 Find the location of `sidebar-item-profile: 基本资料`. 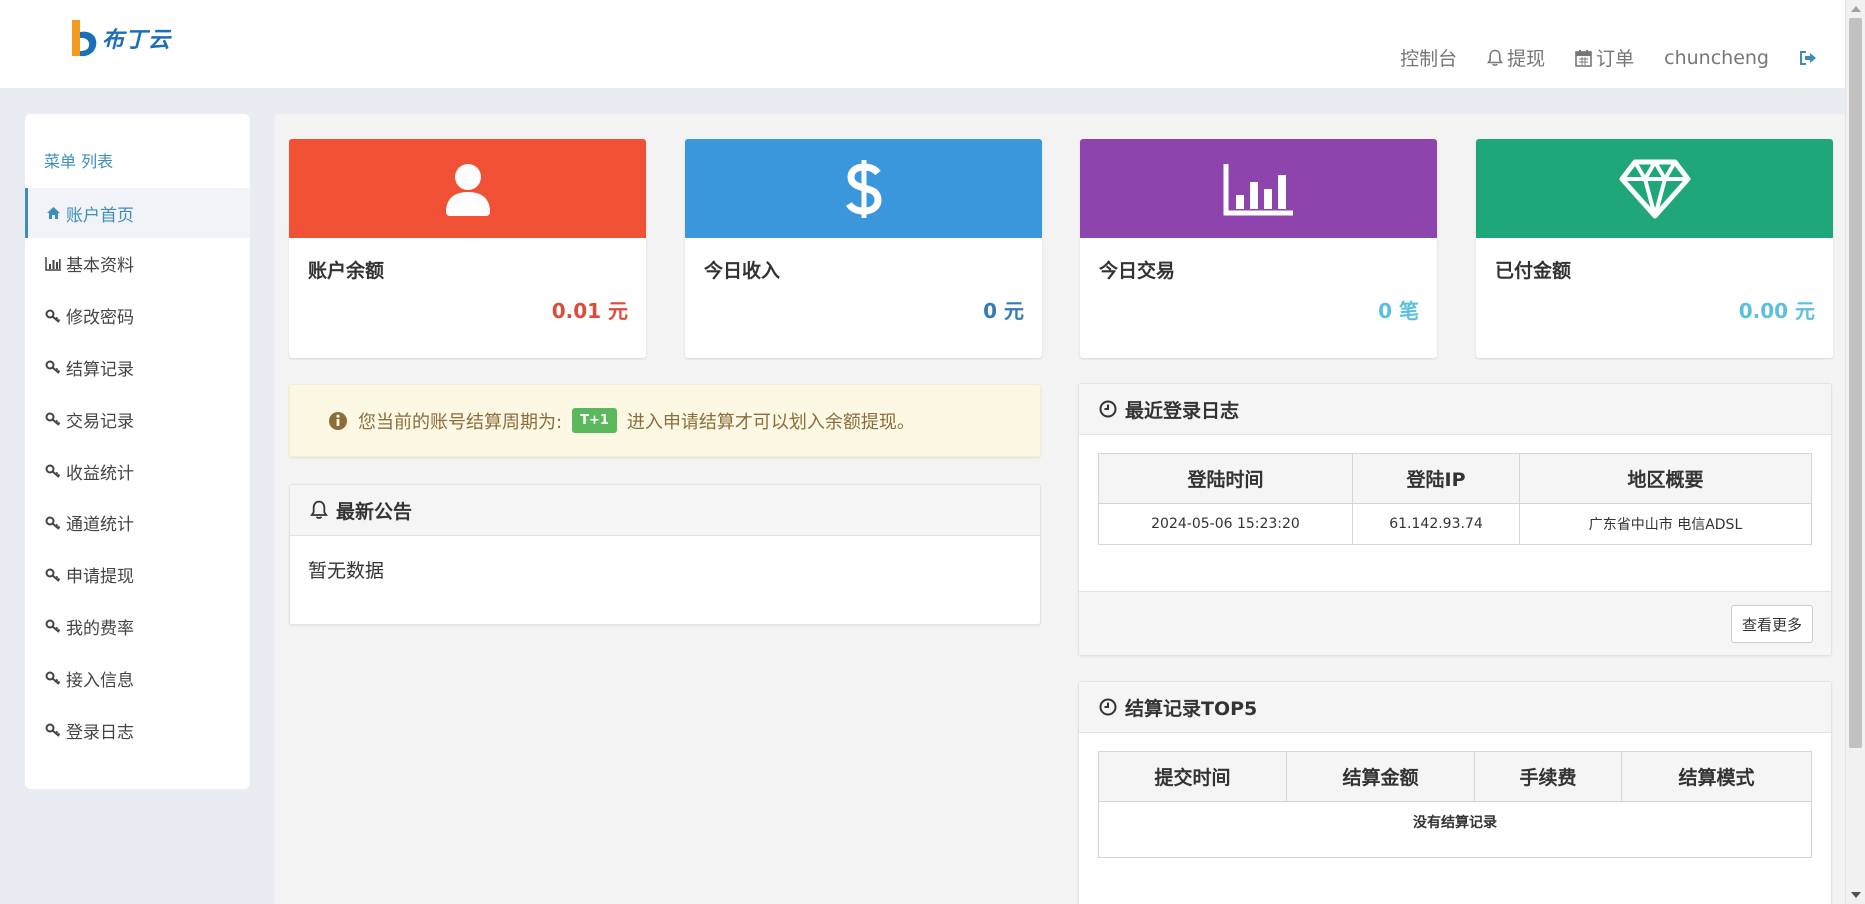

sidebar-item-profile: 基本资料 is located at coordinates (137, 264).